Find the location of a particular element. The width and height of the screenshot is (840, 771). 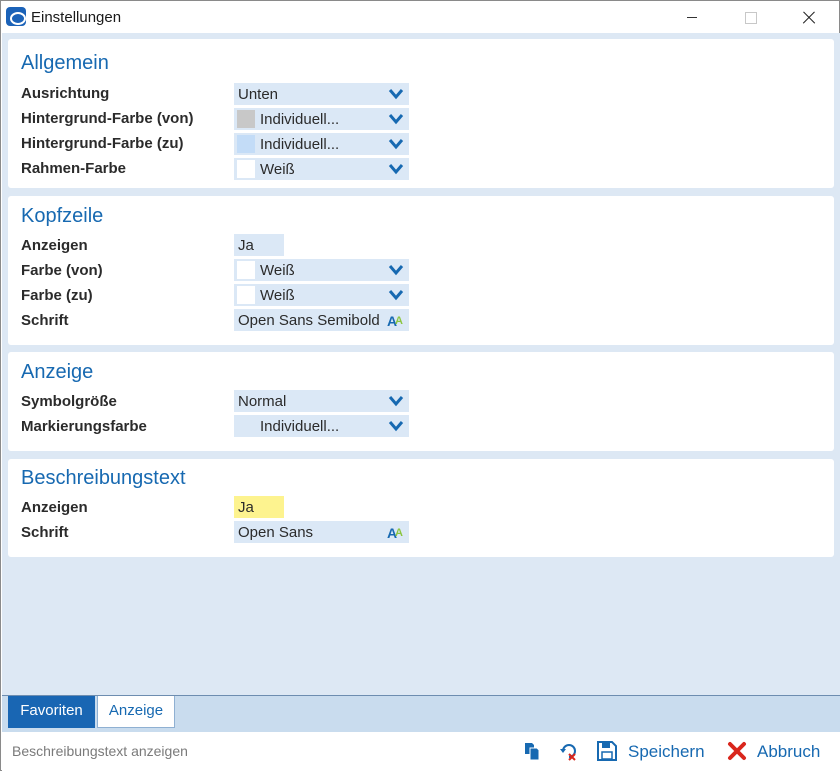

font-value: Open Sans Semibold is located at coordinates (309, 320).